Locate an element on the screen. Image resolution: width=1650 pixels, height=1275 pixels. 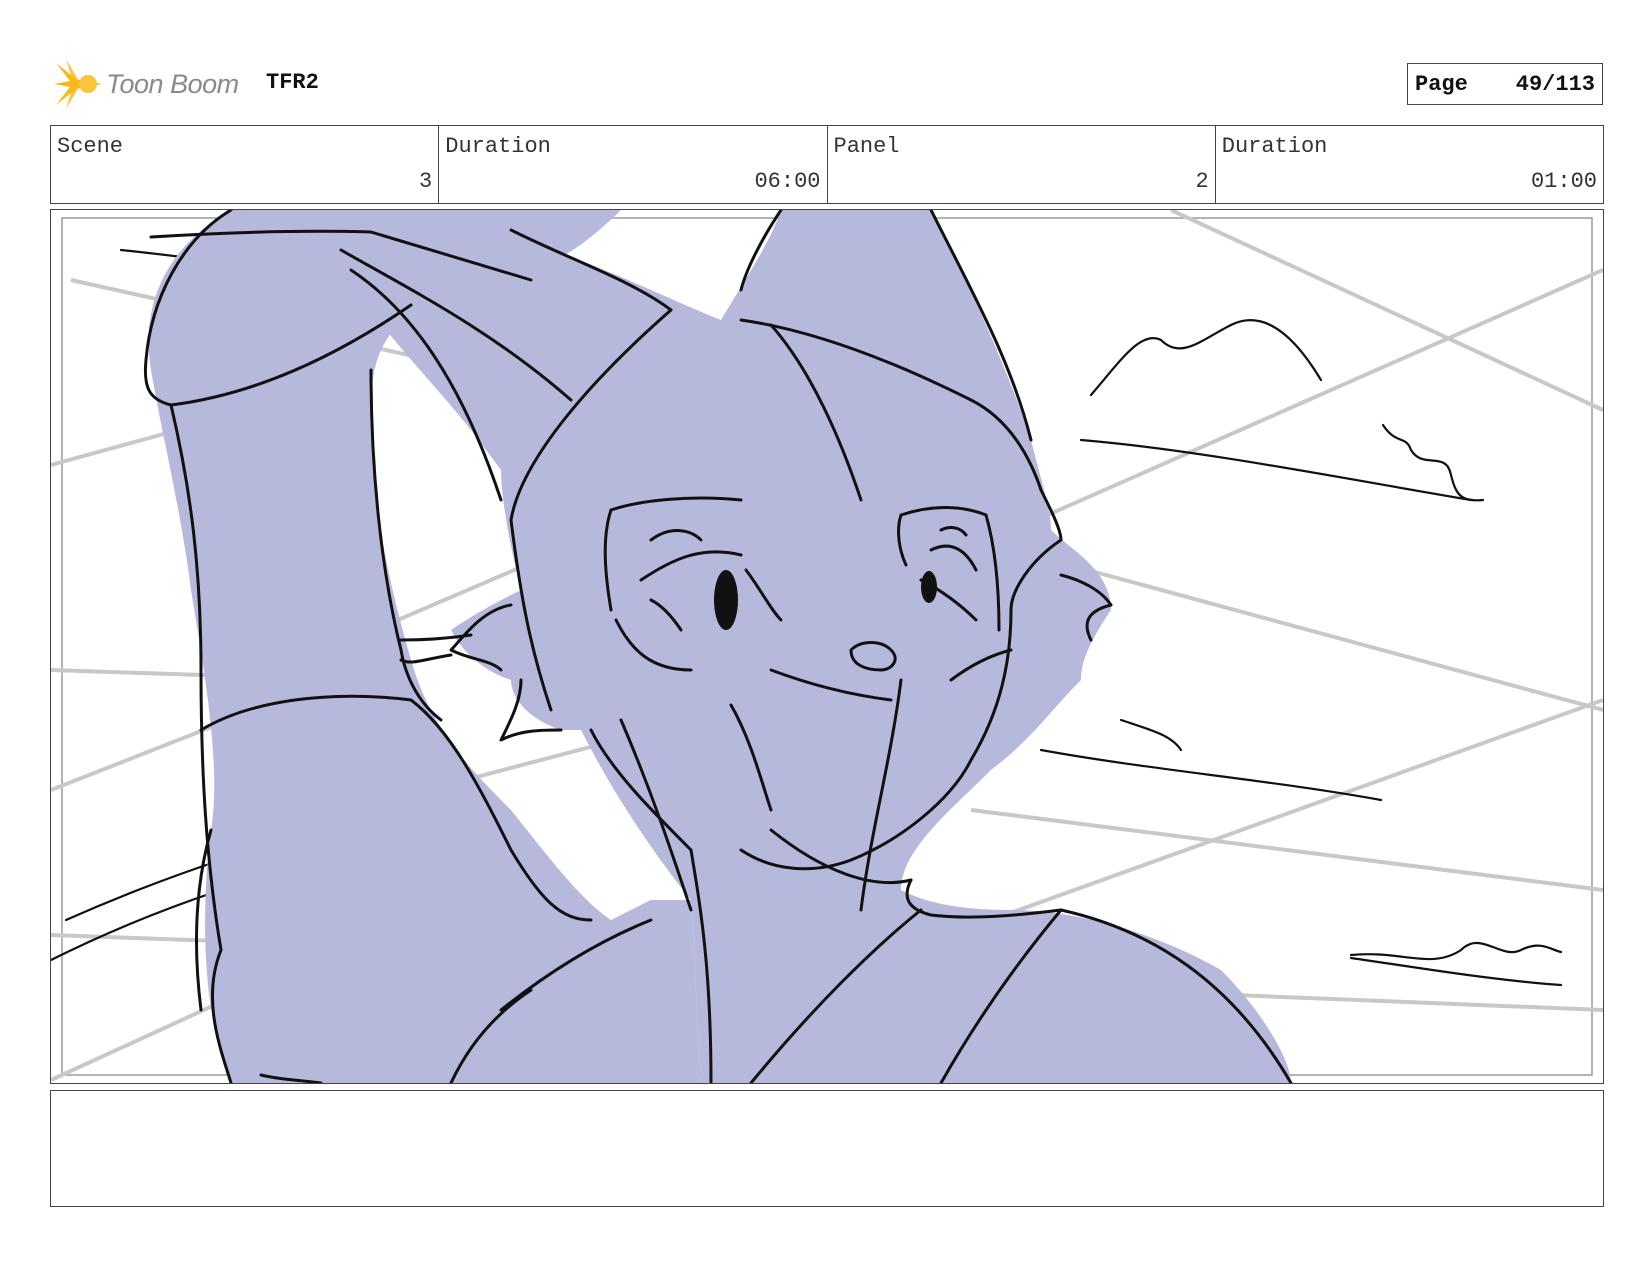
page-label: Page is located at coordinates (1441, 84).